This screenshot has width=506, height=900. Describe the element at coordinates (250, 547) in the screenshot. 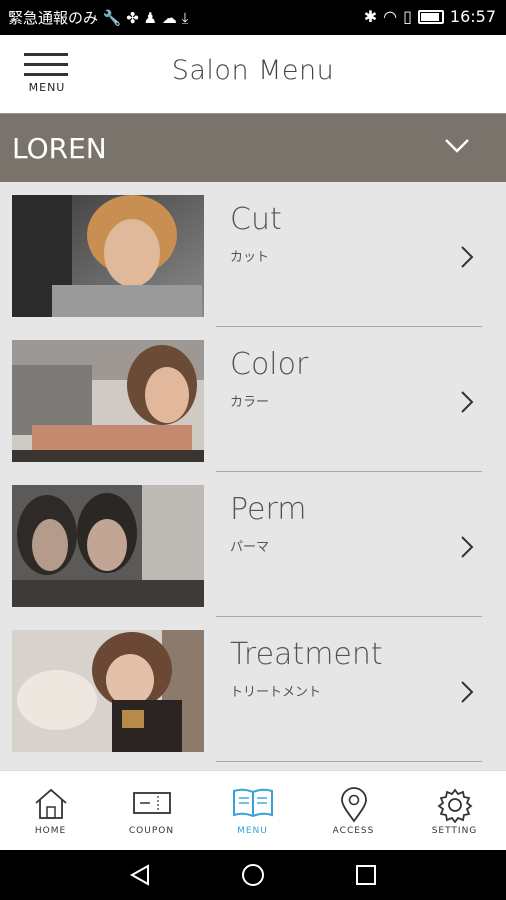

I see `menu-item-subtitle: パーマ` at that location.